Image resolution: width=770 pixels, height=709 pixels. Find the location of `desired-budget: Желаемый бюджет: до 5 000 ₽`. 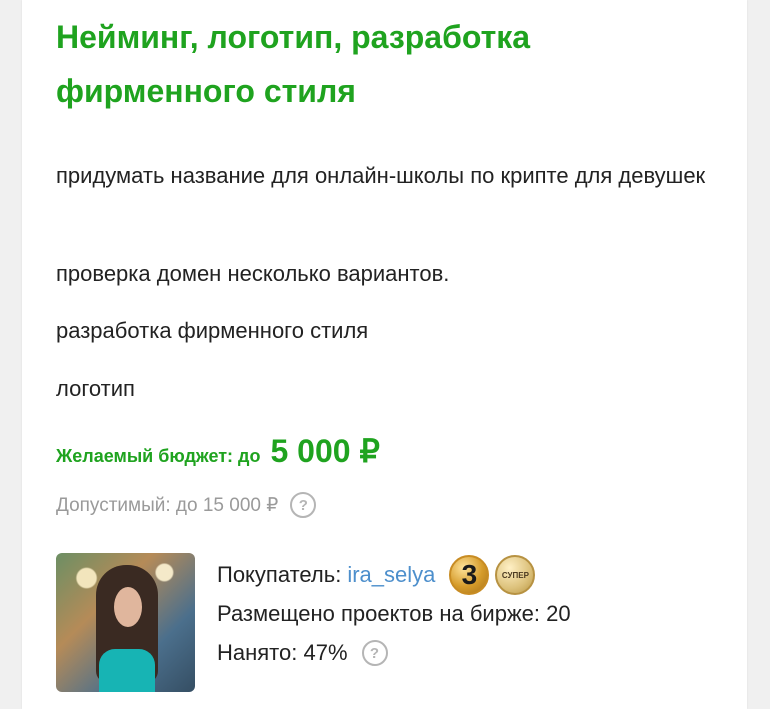

desired-budget: Желаемый бюджет: до 5 000 ₽ is located at coordinates (218, 451).